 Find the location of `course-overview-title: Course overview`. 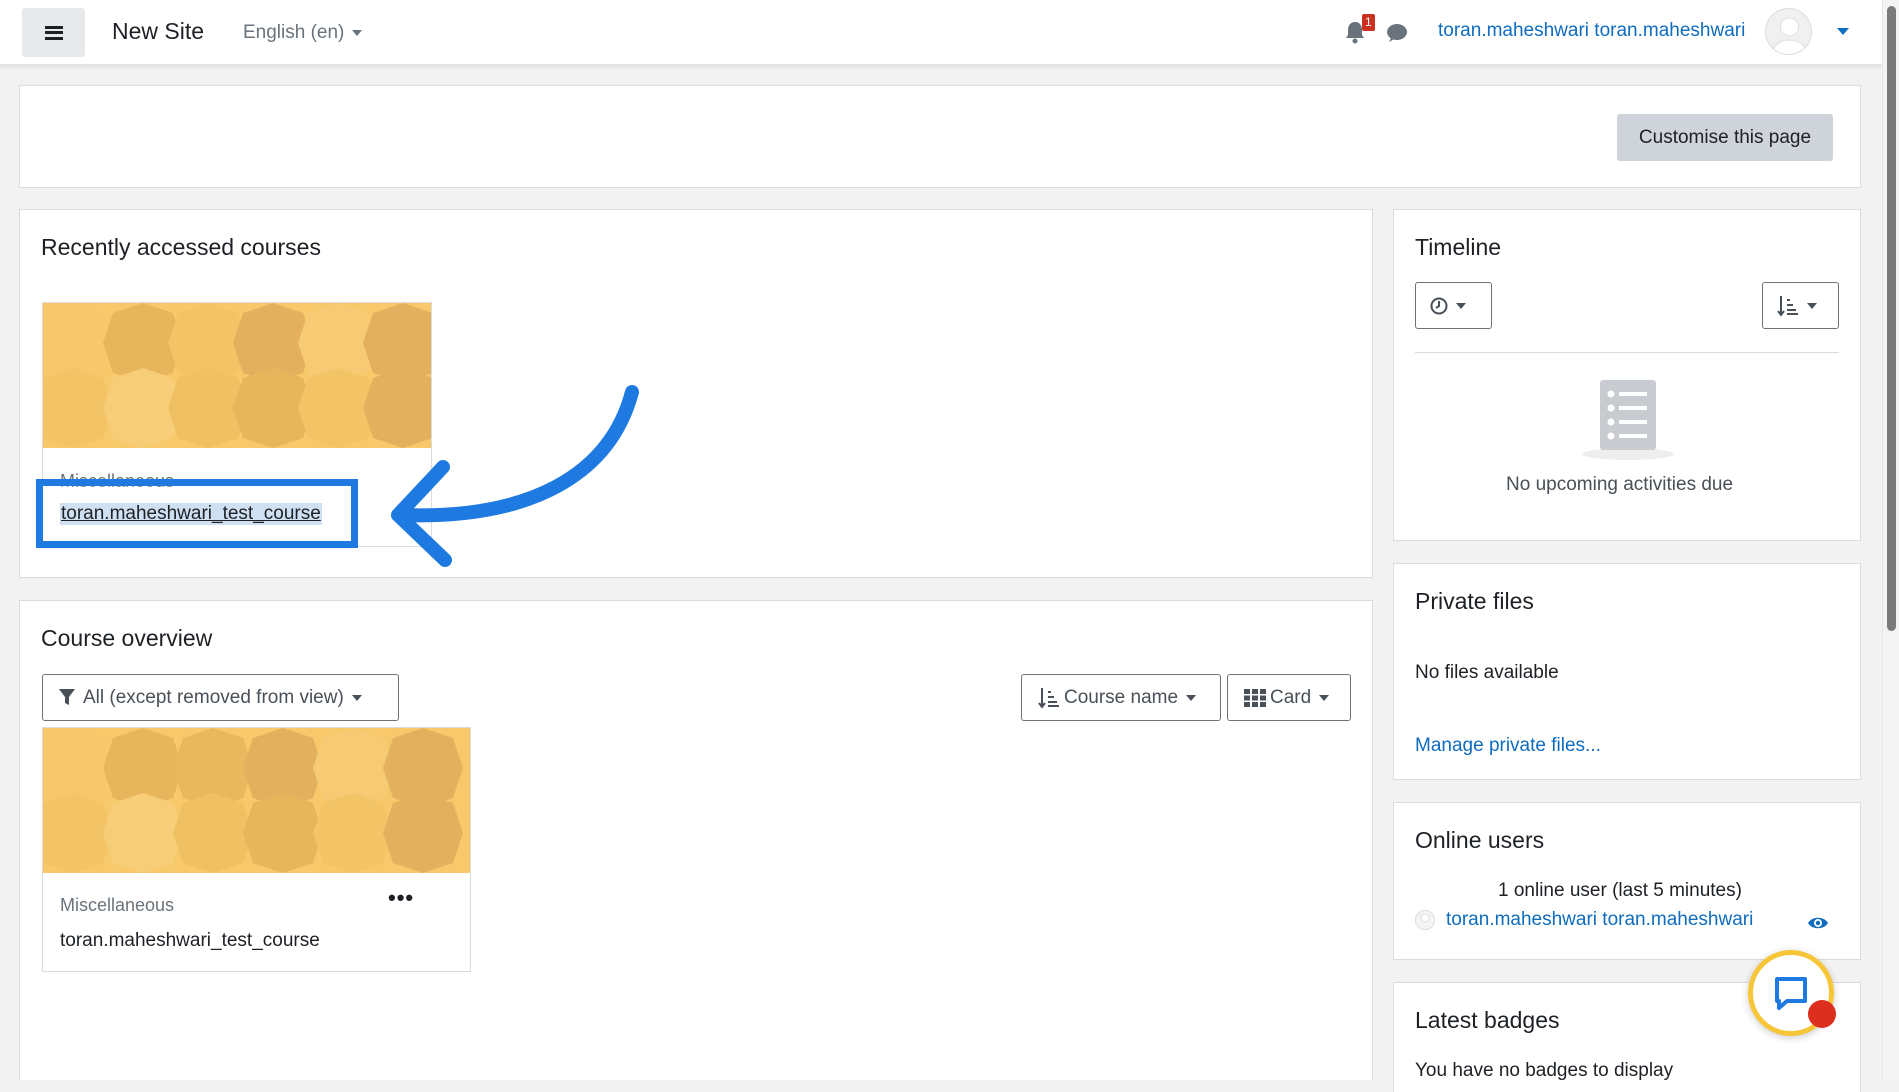

course-overview-title: Course overview is located at coordinates (127, 638).